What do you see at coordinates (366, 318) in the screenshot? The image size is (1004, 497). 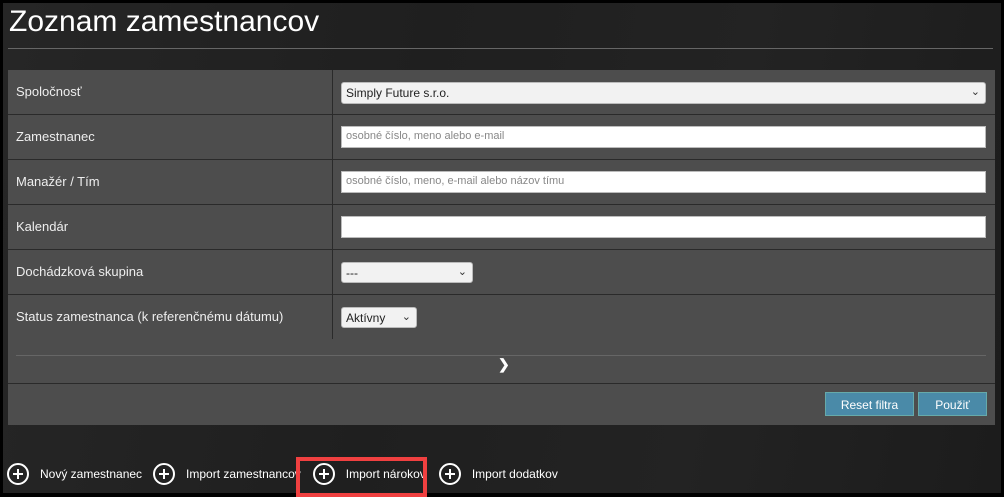 I see `status-value: Aktívny` at bounding box center [366, 318].